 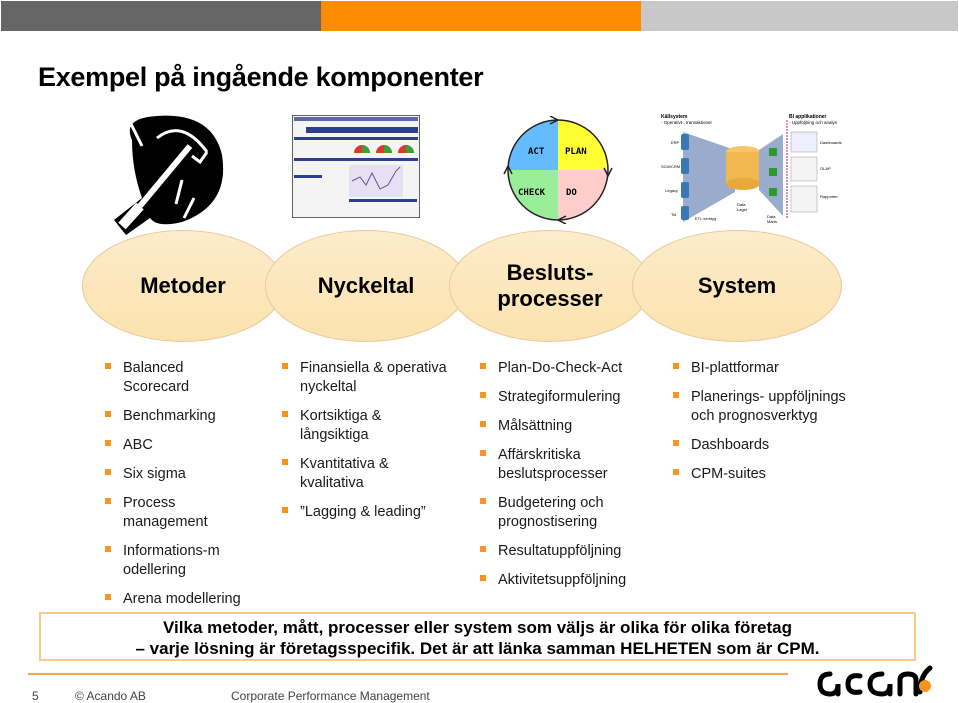 I want to click on pillar-beslutsprocesser-line1: Besluts-, so click(x=550, y=272).